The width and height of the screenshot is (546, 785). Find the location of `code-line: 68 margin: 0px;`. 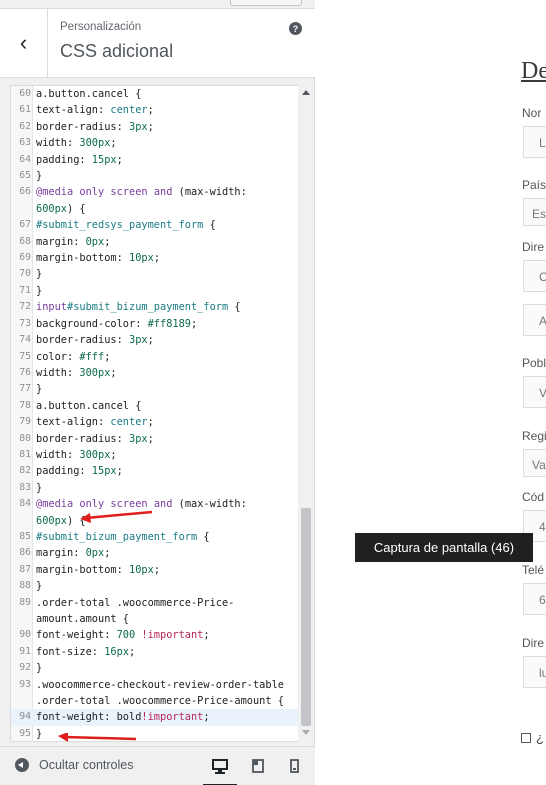

code-line: 68 margin: 0px; is located at coordinates (156, 242).